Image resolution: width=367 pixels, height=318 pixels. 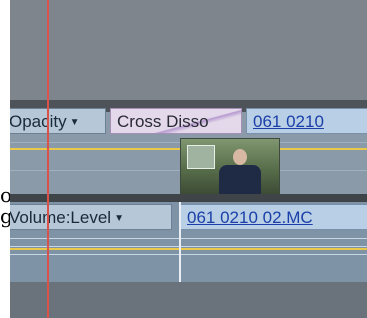 I want to click on volume-level-parameter-menu: Volume:Level ▼, so click(x=91, y=217).